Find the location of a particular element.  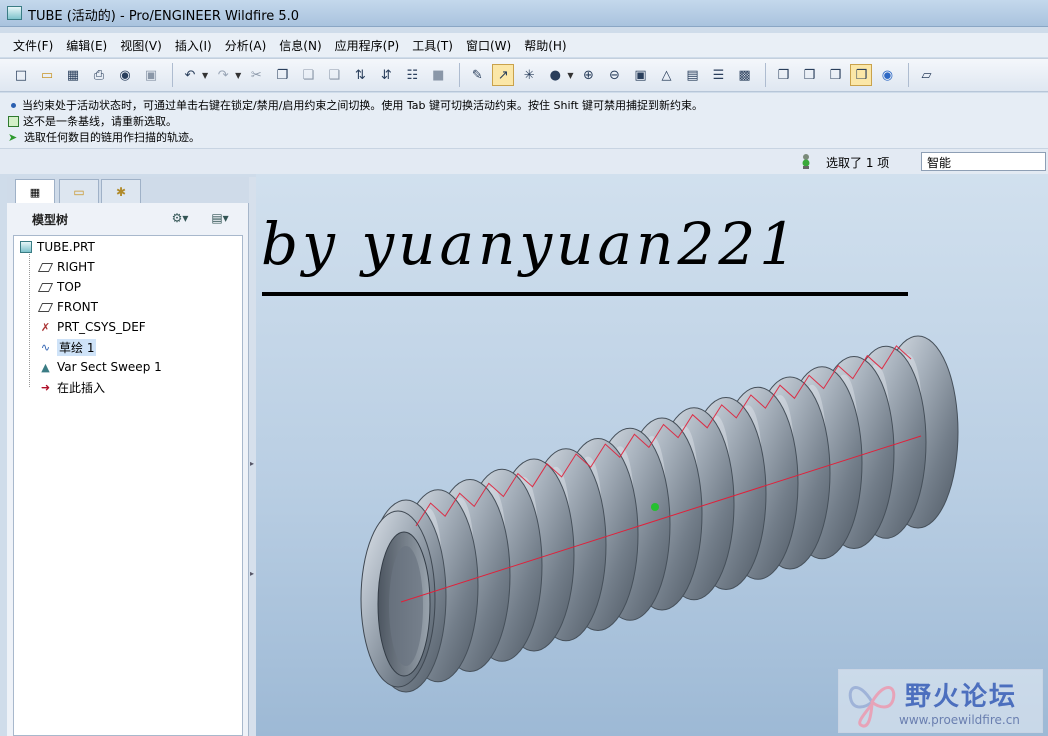

undo-icon: ↶ is located at coordinates (190, 75).